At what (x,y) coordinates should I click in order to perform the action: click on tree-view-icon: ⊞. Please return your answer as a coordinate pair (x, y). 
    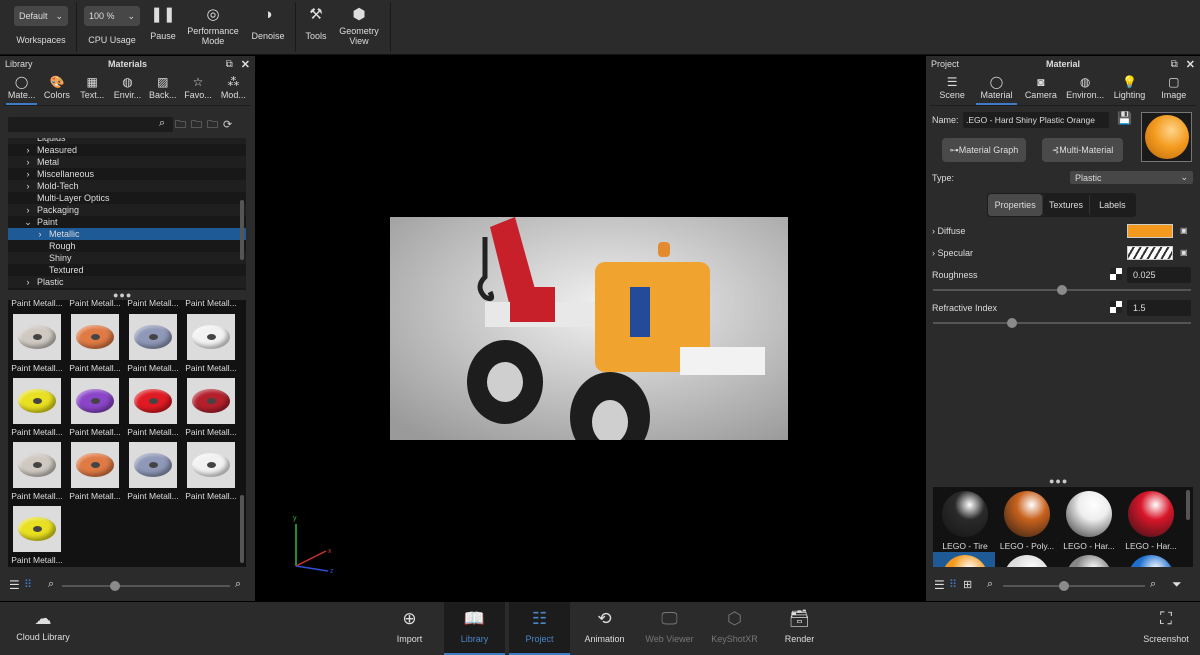
    Looking at the image, I should click on (967, 584).